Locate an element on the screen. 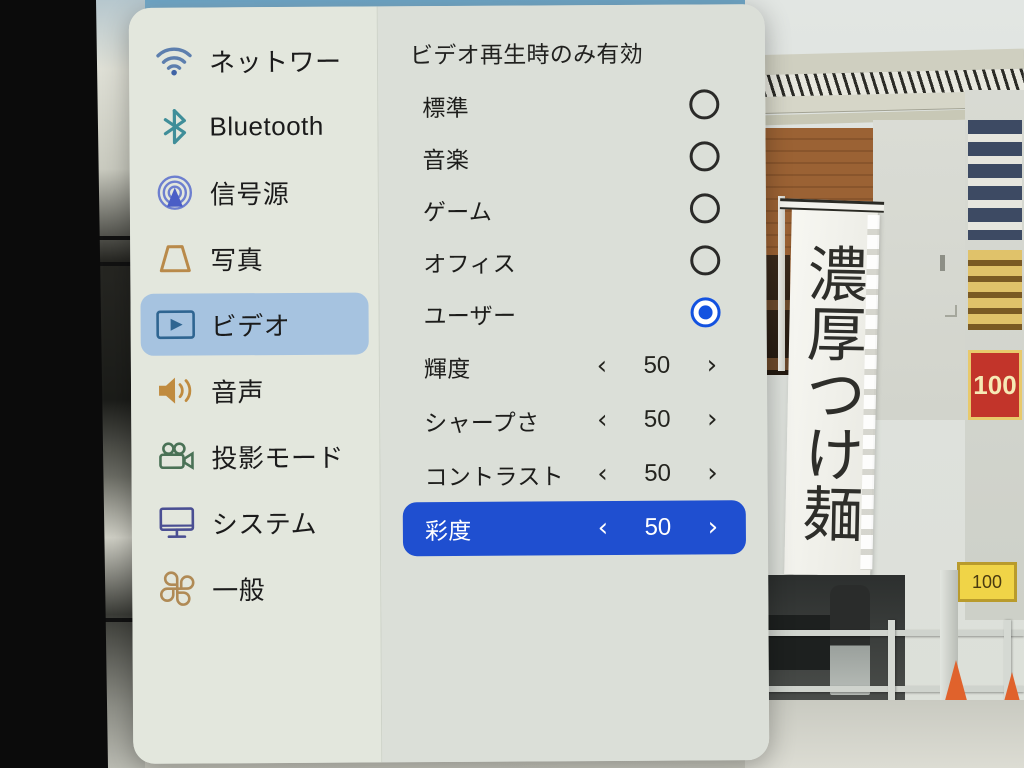 The image size is (1024, 768). picture-mode-label: オフィス is located at coordinates (470, 264).